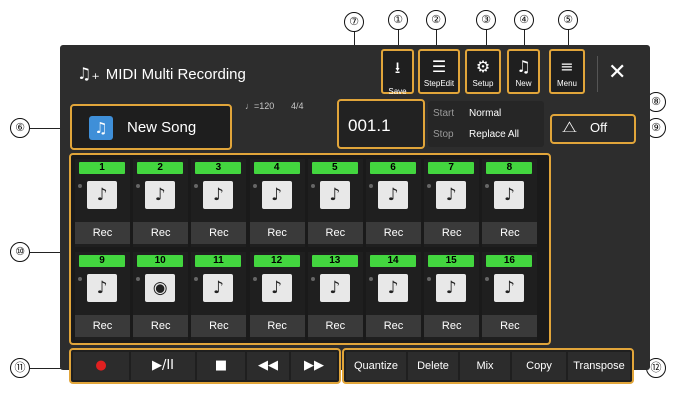 This screenshot has height=396, width=689. I want to click on fast-forward-button: ▶▶, so click(314, 366).